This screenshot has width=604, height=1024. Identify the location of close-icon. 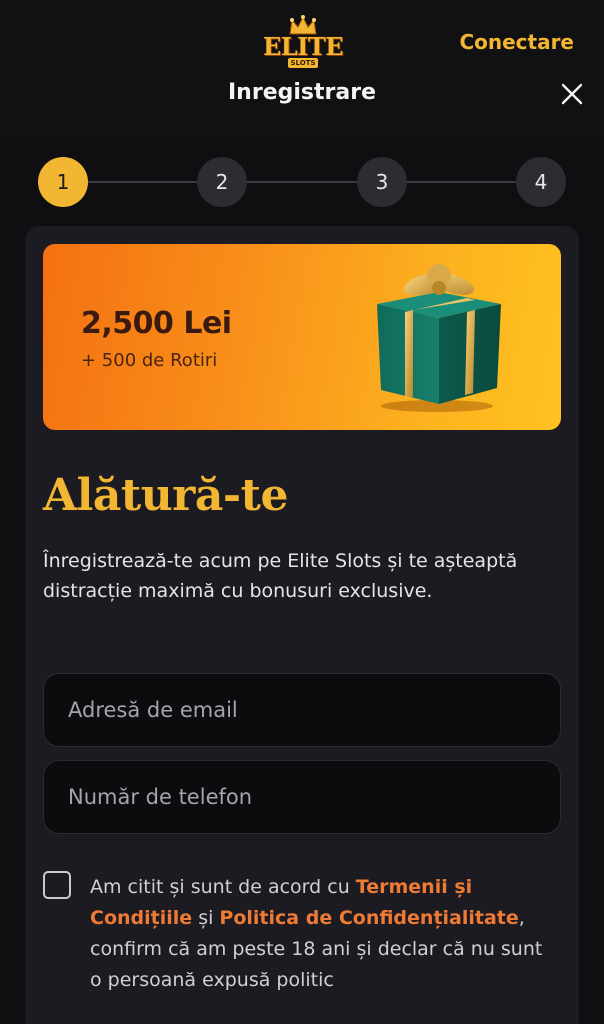
(572, 94).